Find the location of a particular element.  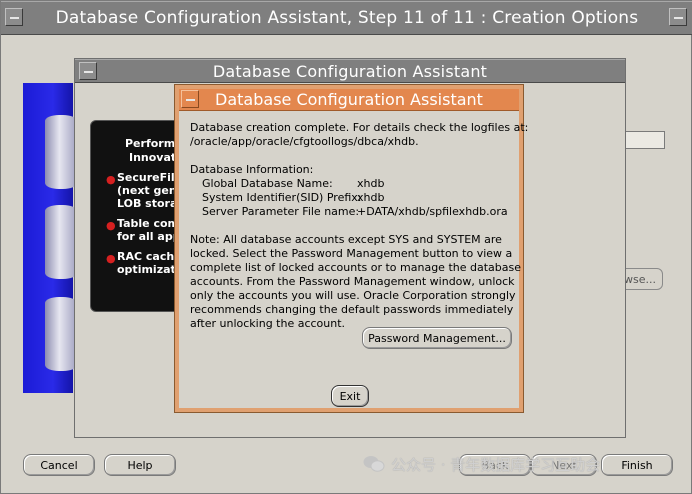

info-label: System Identifier(SID) Prefix: is located at coordinates (282, 197).